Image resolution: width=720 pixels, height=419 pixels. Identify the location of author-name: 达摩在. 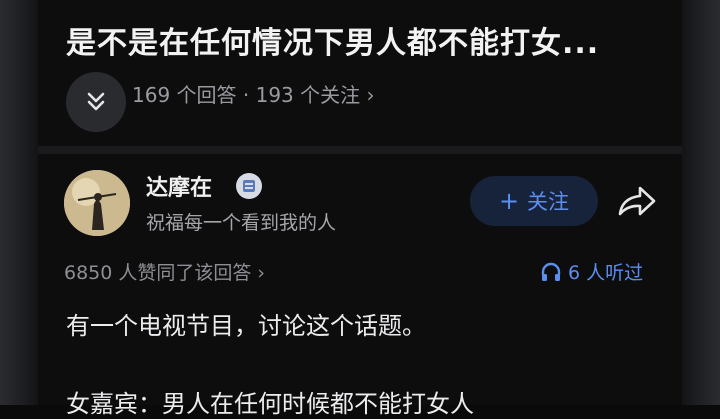
(179, 186).